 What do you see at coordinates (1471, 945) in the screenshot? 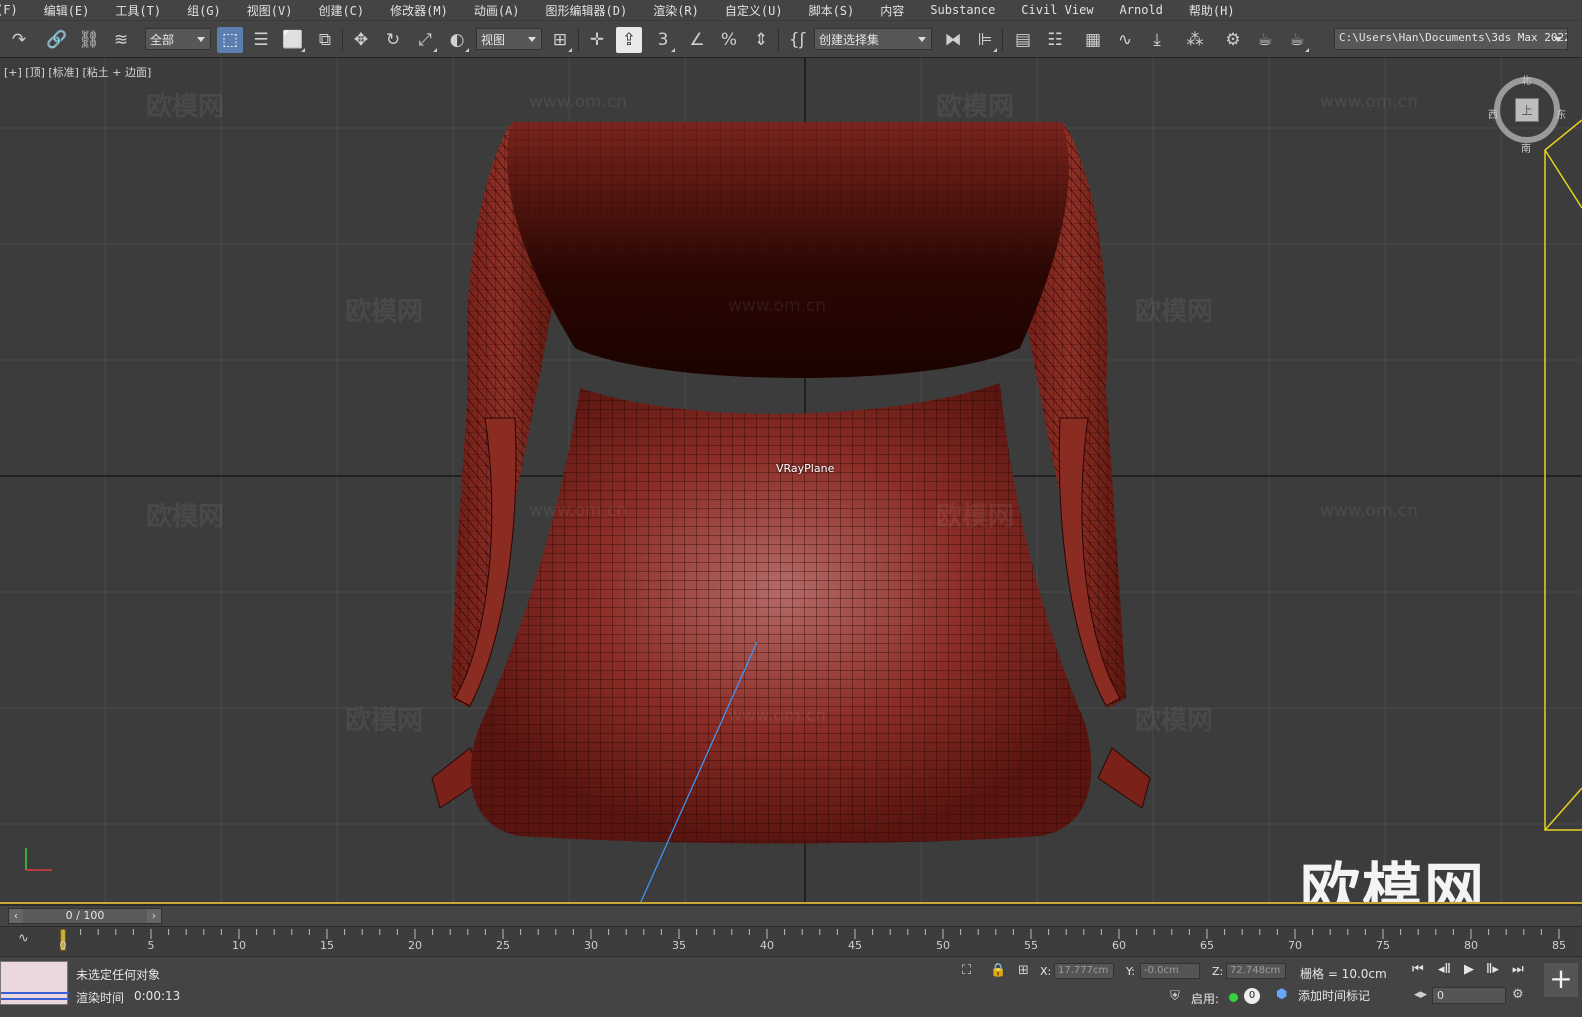
I see `track-tick-label: 80` at bounding box center [1471, 945].